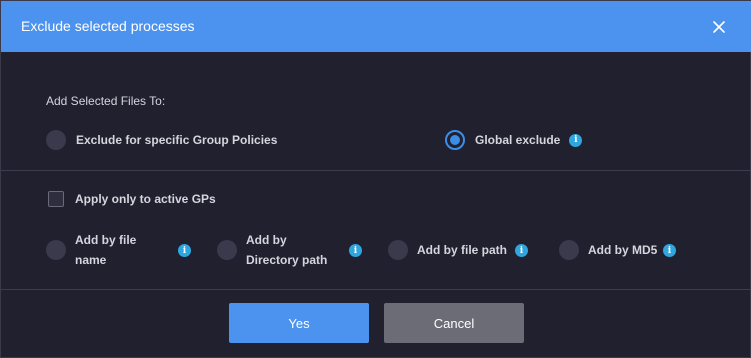 The height and width of the screenshot is (358, 751). Describe the element at coordinates (145, 199) in the screenshot. I see `checkbox-label: Apply only to active GPs` at that location.